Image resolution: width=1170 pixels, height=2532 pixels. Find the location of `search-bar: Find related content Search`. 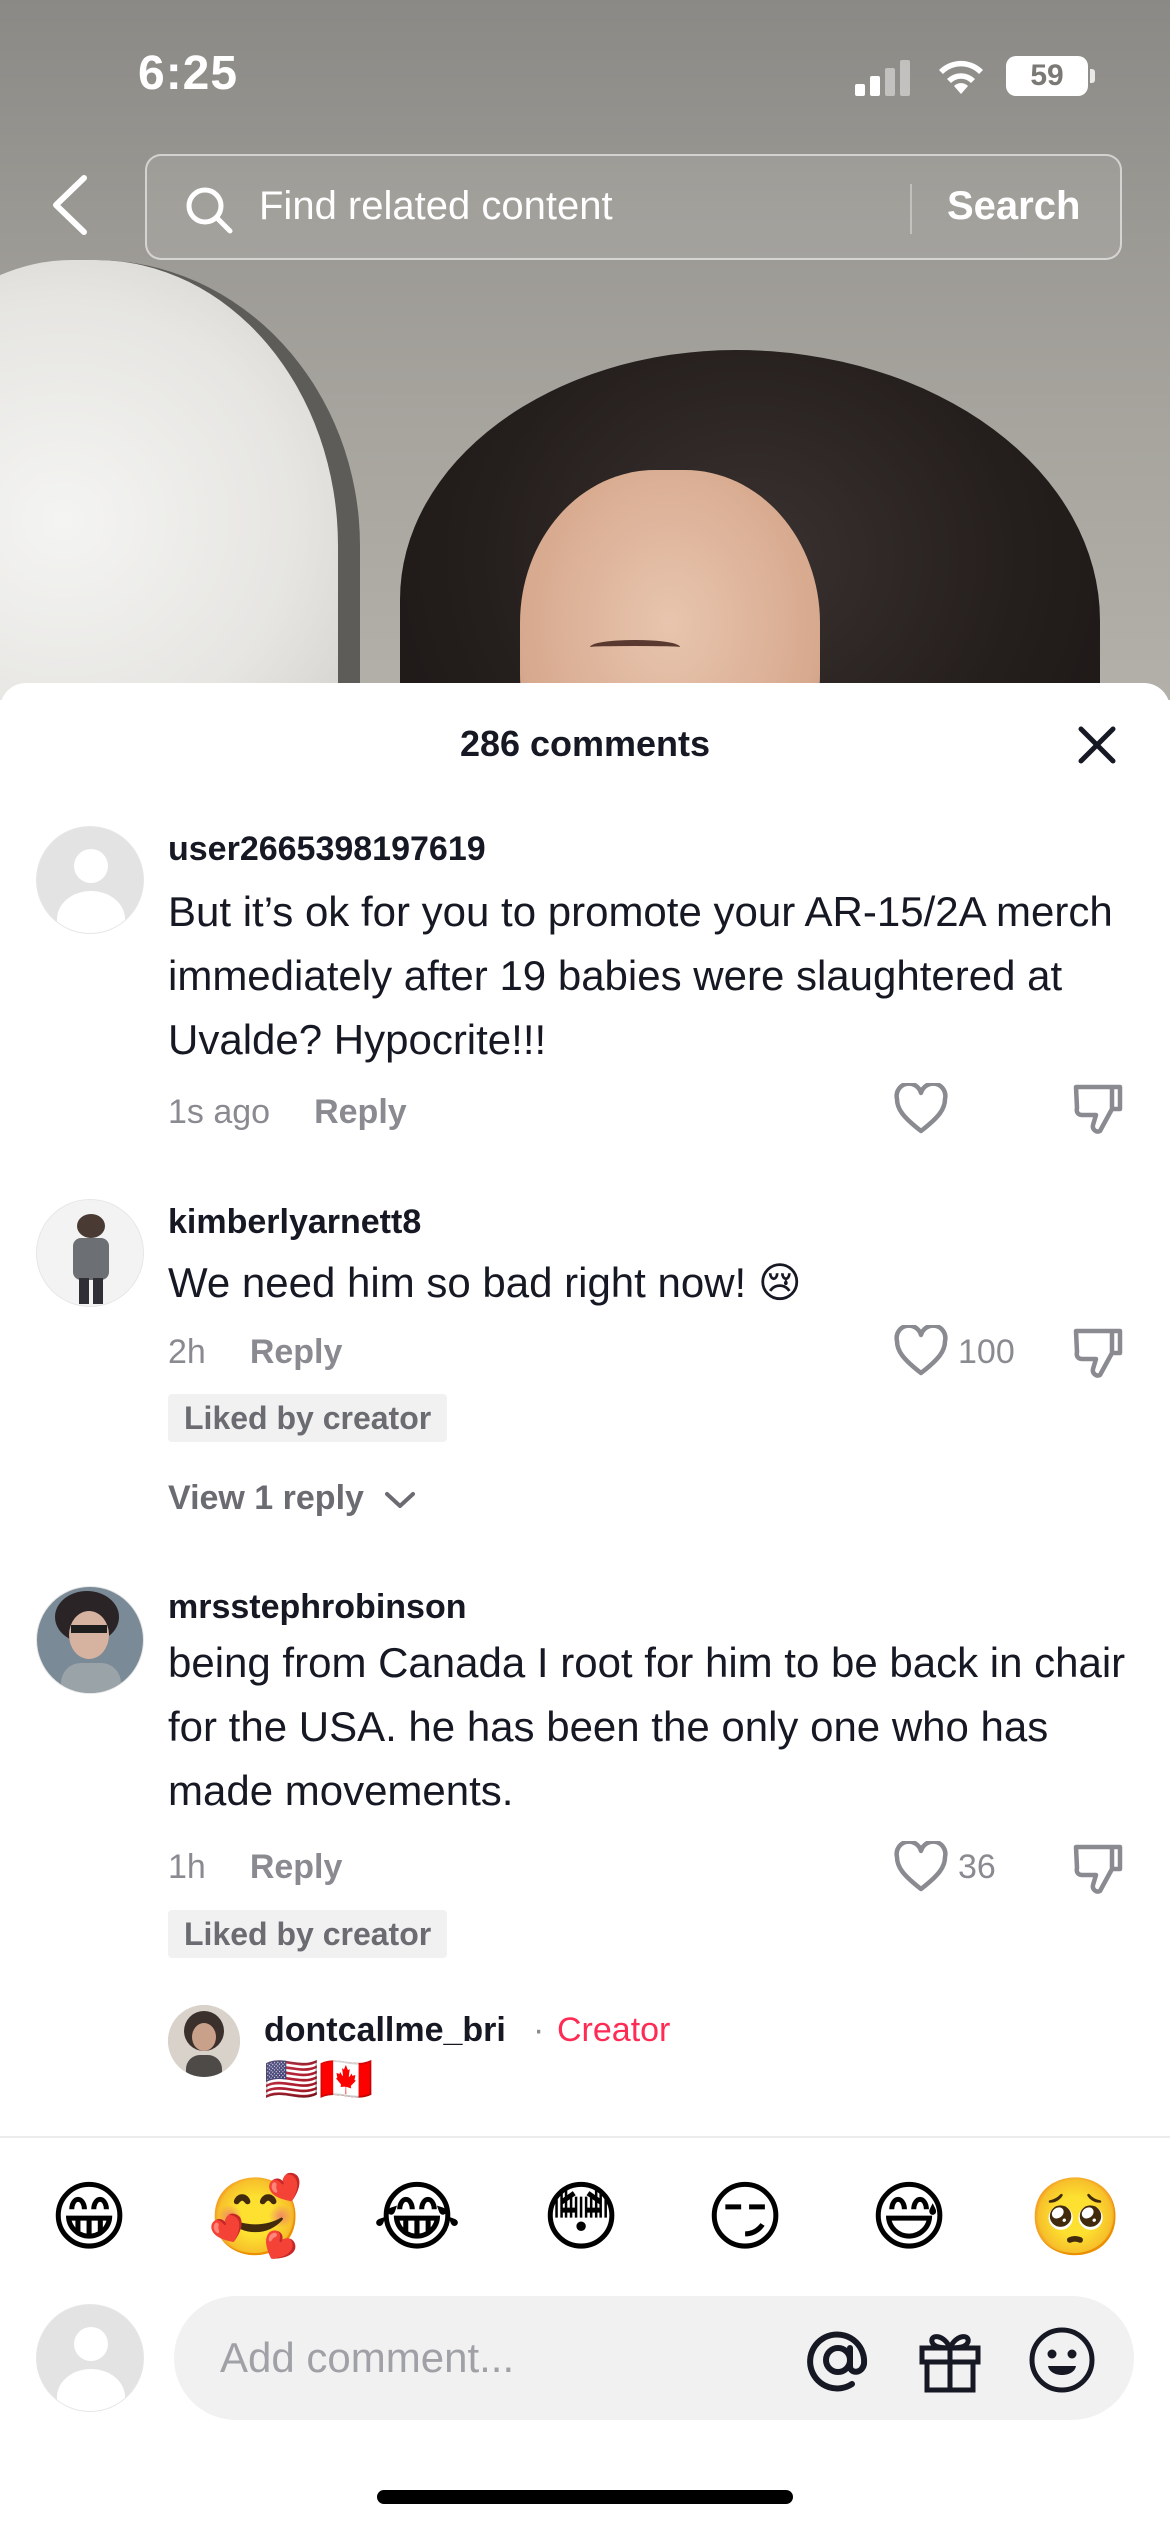

search-bar: Find related content Search is located at coordinates (633, 207).